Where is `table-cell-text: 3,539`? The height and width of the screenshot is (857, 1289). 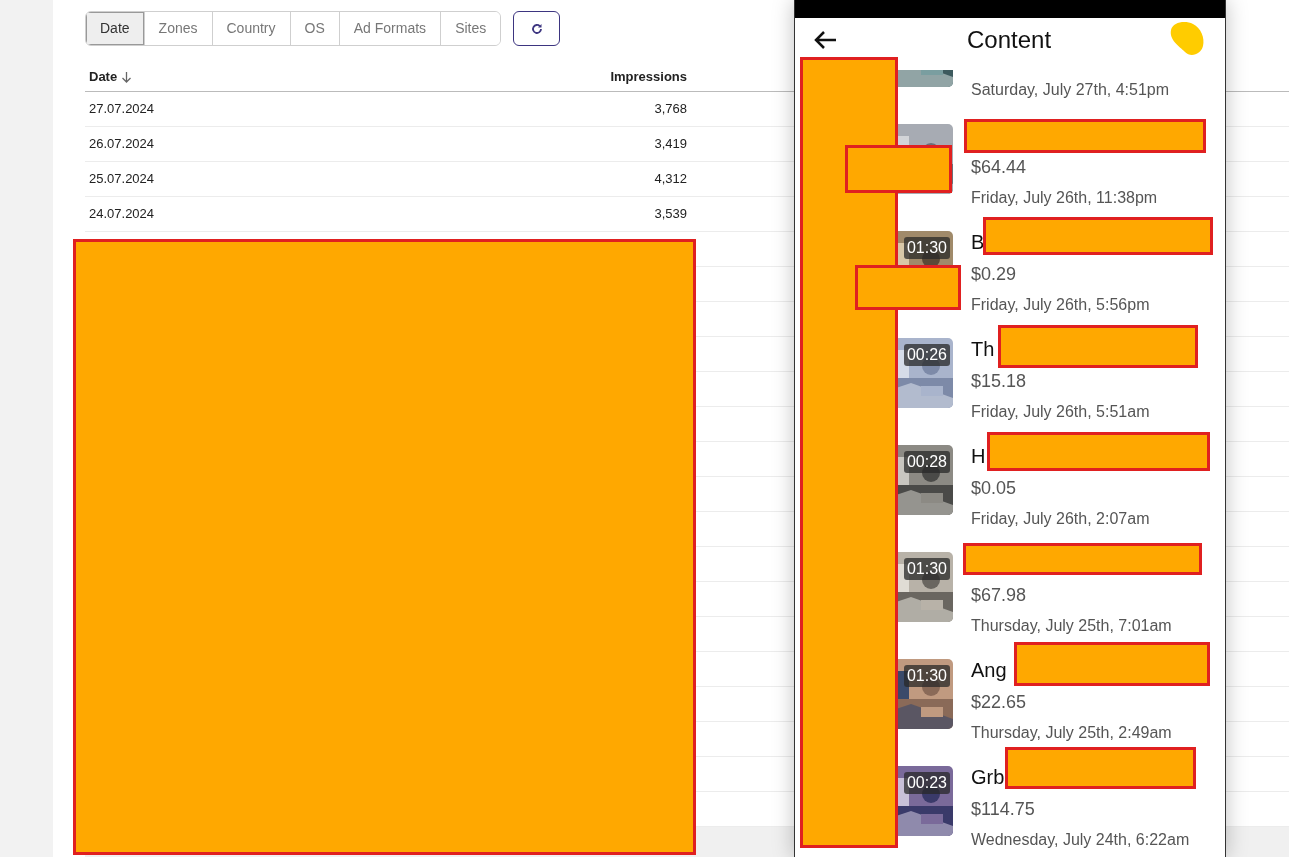
table-cell-text: 3,539 is located at coordinates (670, 214).